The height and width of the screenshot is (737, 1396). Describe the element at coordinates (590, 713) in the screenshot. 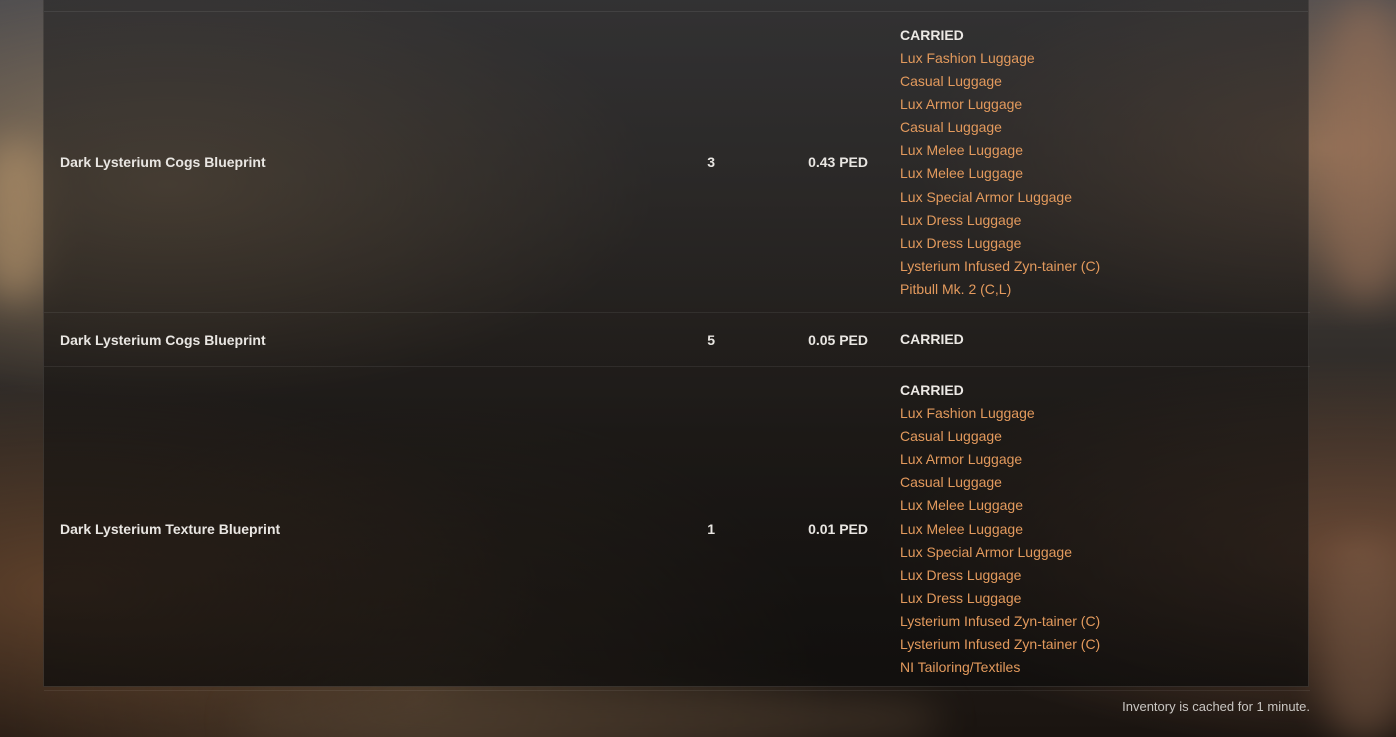

I see `background-town-bottom` at that location.